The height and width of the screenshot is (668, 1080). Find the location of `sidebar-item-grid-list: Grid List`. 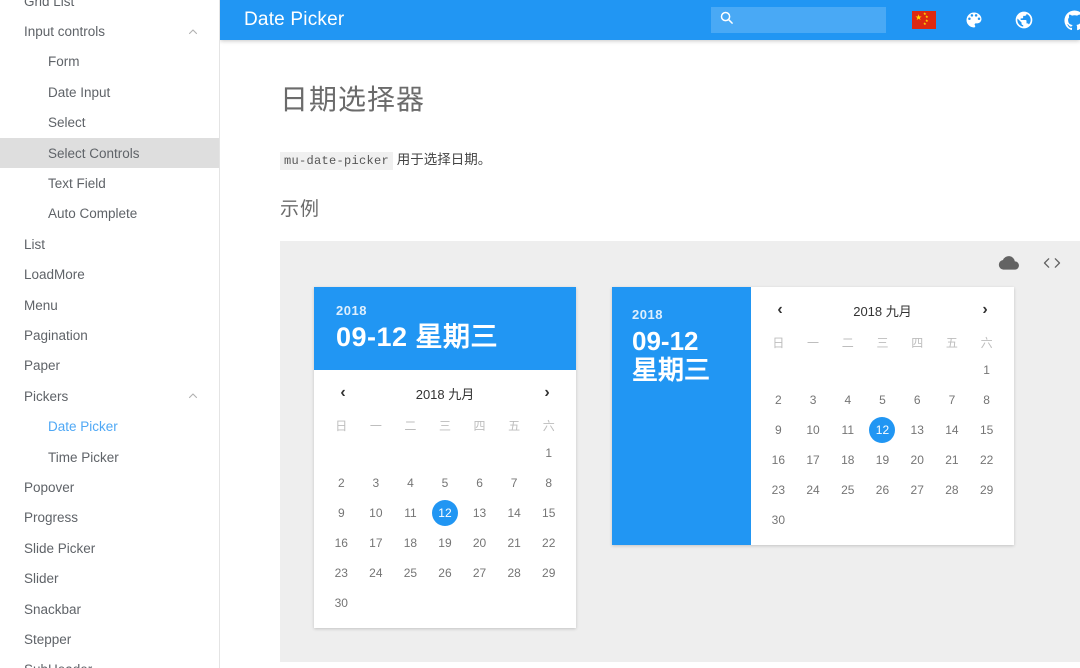

sidebar-item-grid-list: Grid List is located at coordinates (109, 8).